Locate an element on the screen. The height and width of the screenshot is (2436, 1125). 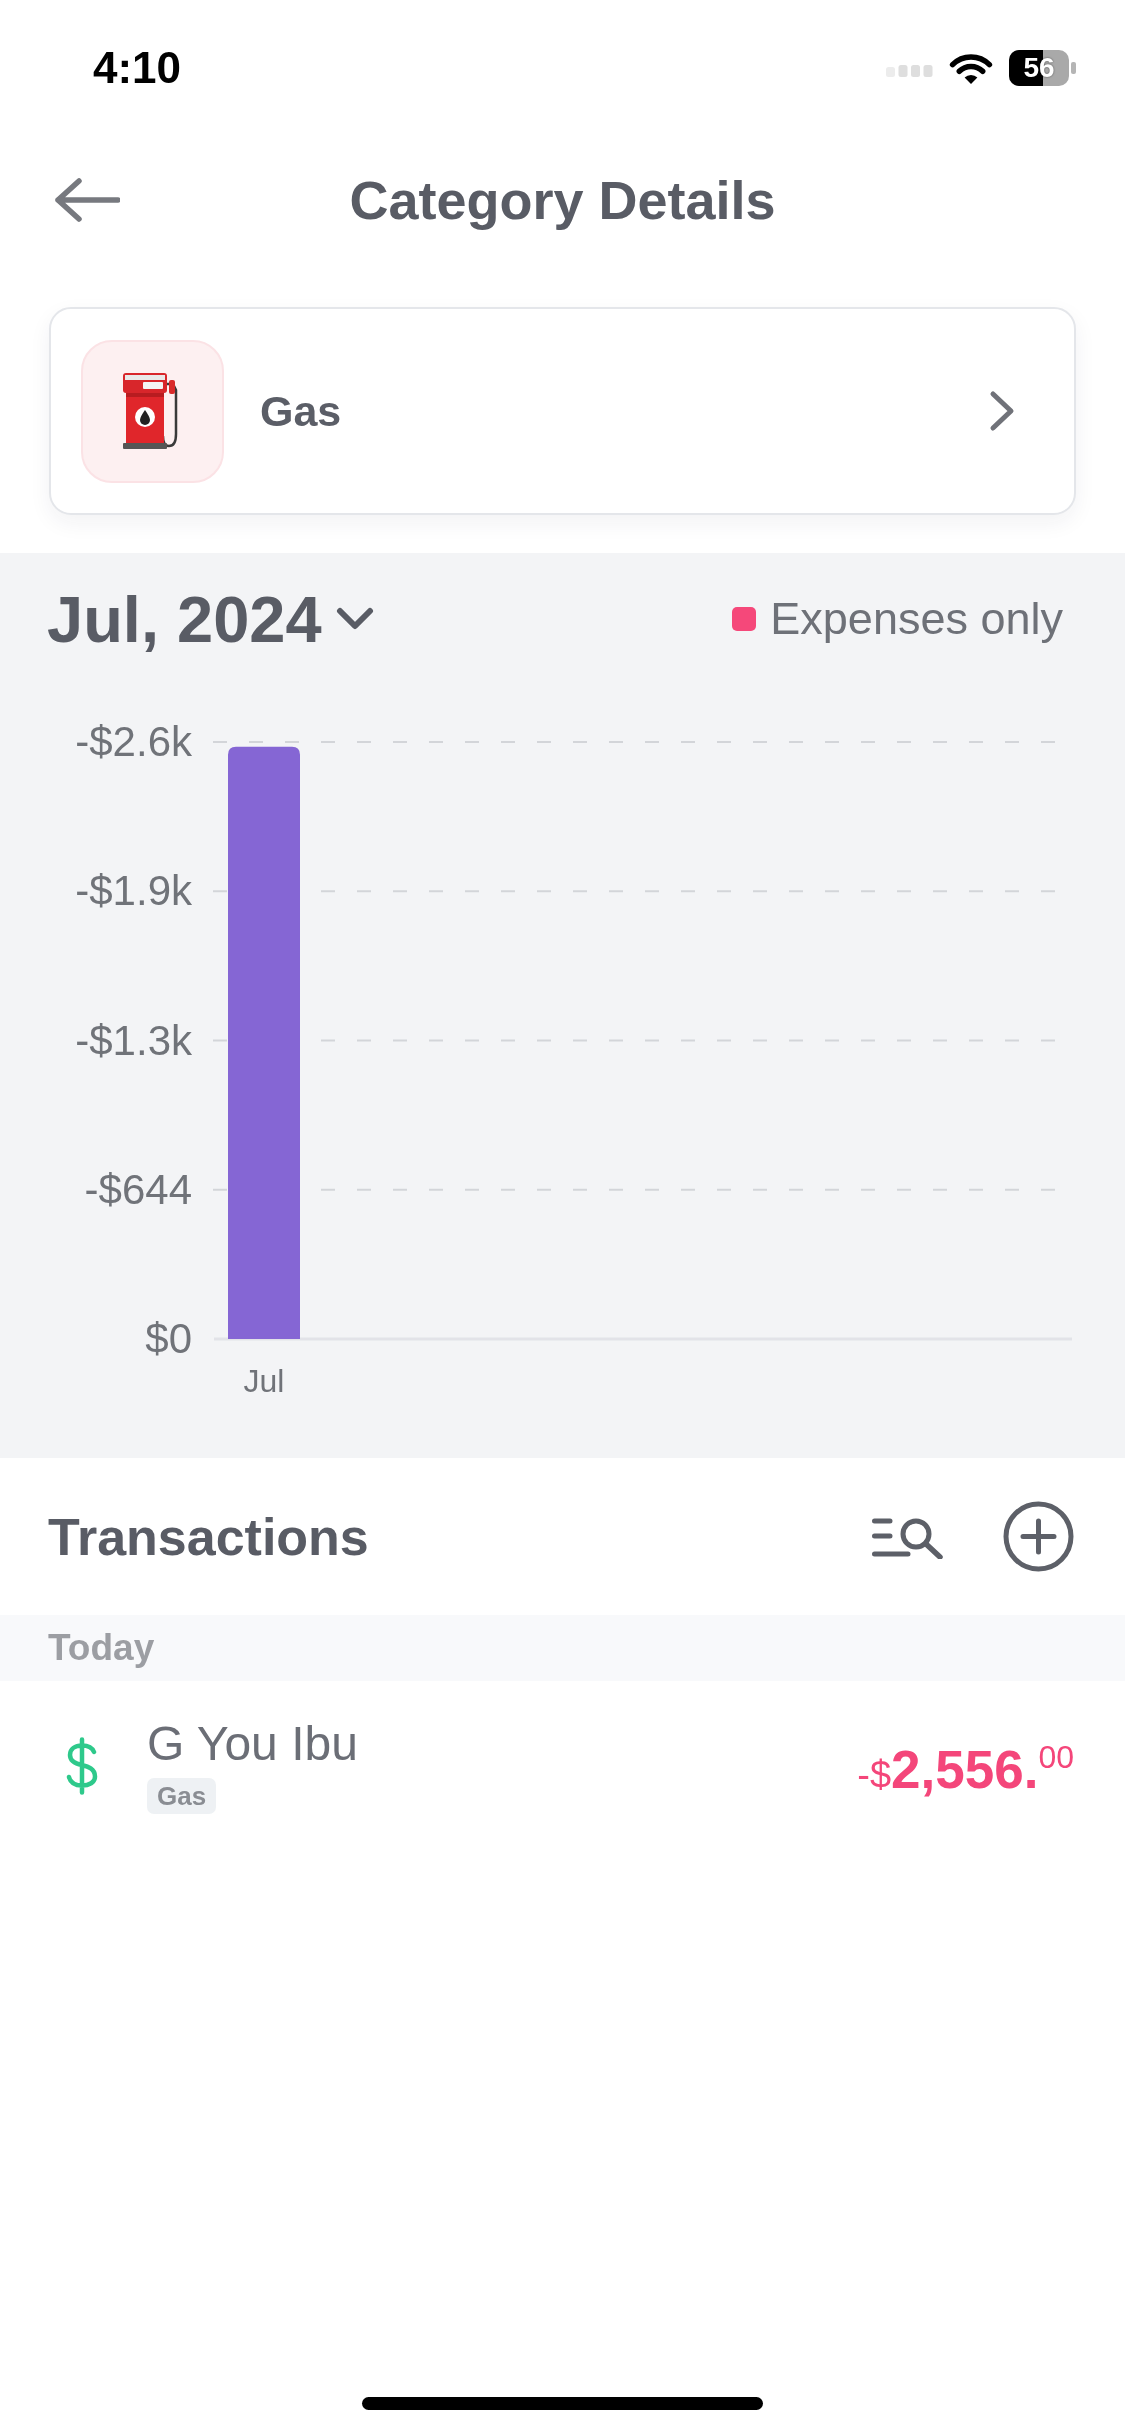
transaction-payee: G You Ibu is located at coordinates (252, 1744).